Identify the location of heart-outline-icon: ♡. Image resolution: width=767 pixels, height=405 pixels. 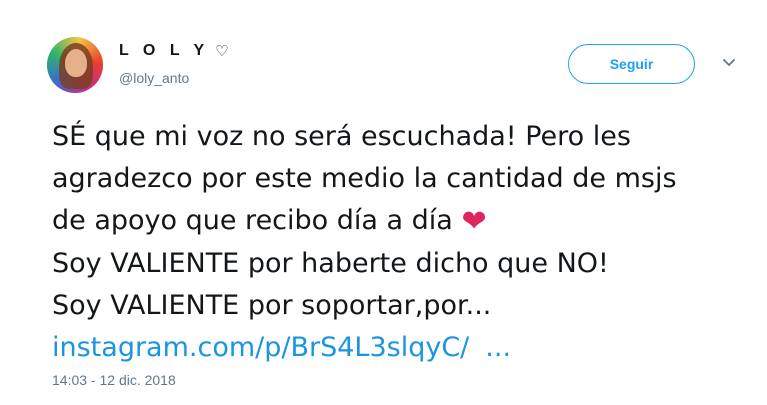
(222, 51).